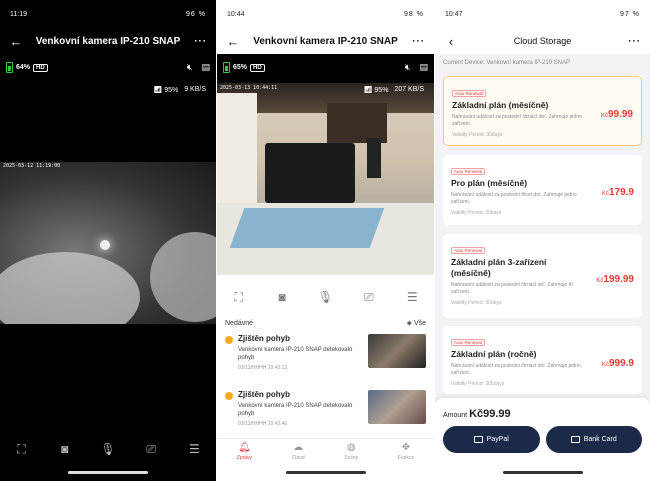 This screenshot has width=650, height=481. I want to click on signal-stats: 📶︎ 95% 207 KB/S, so click(394, 90).